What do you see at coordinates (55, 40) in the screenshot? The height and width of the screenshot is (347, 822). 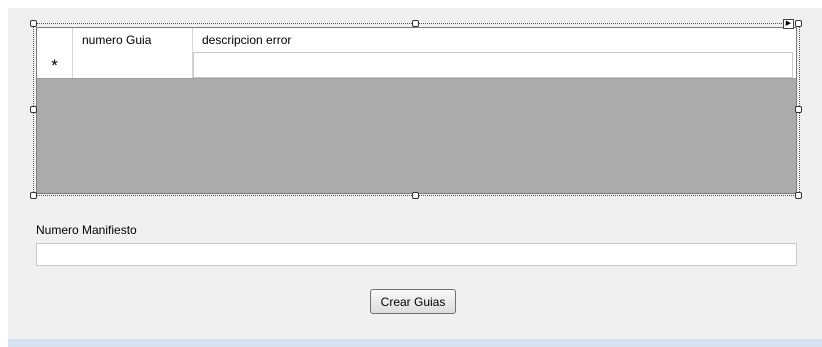 I see `grid-corner-cell` at bounding box center [55, 40].